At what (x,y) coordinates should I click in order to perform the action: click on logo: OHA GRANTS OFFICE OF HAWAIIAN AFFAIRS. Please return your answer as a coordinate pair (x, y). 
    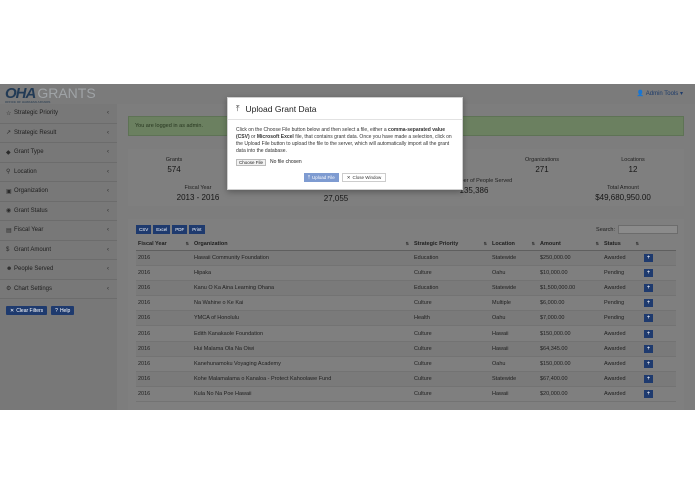
    Looking at the image, I should click on (50, 94).